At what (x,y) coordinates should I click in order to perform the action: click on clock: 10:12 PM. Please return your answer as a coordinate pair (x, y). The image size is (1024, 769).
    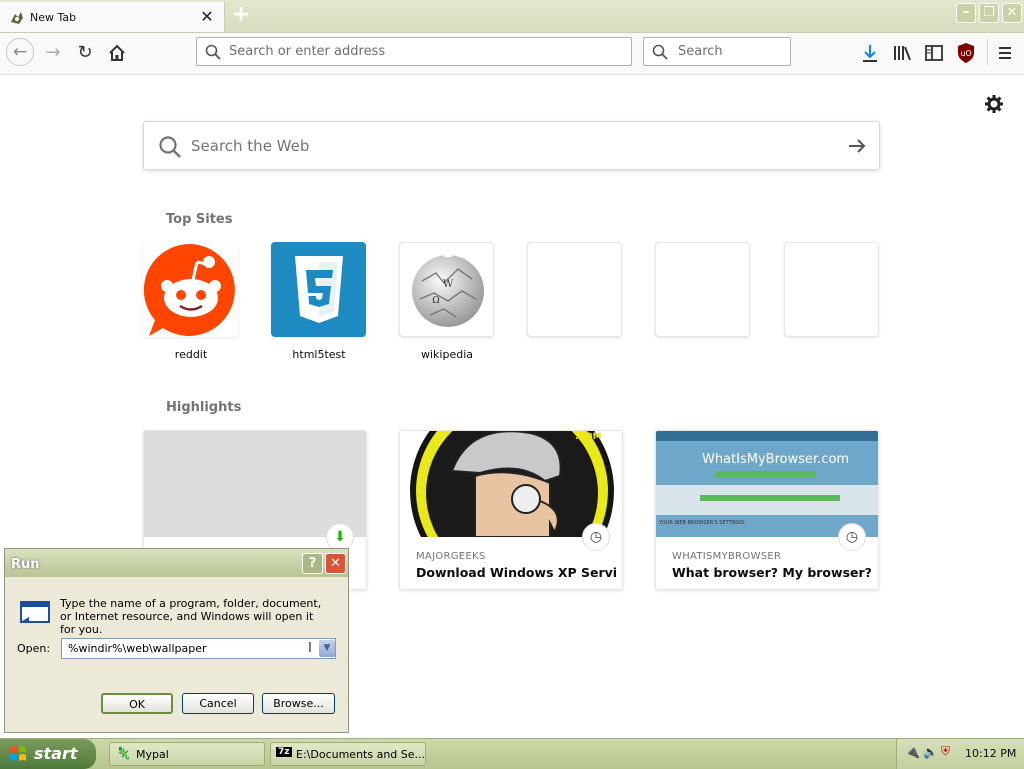
    Looking at the image, I should click on (991, 753).